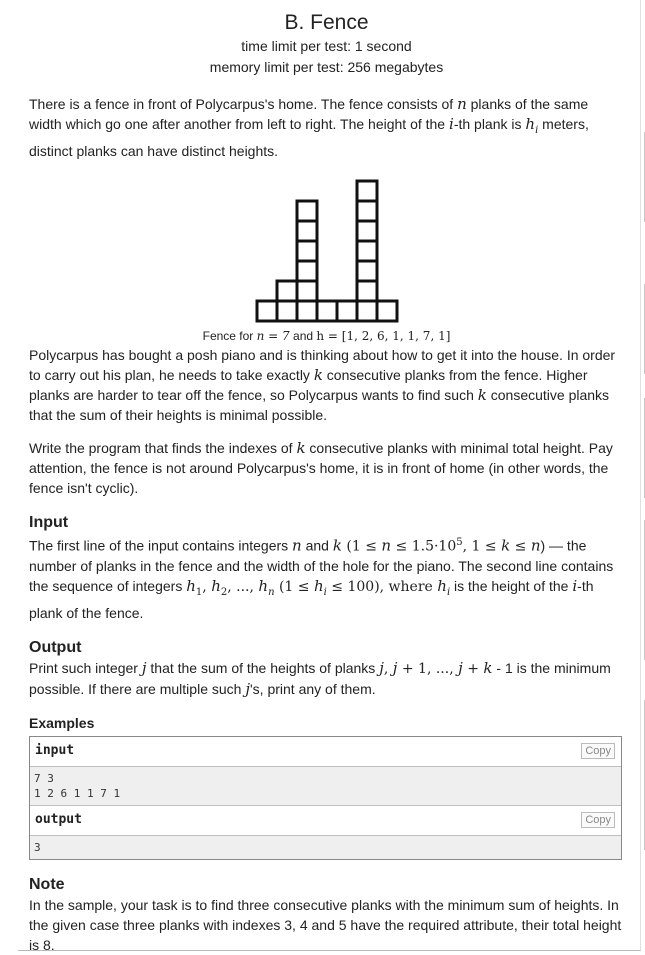  I want to click on sample-output-line: 3, so click(37, 848).